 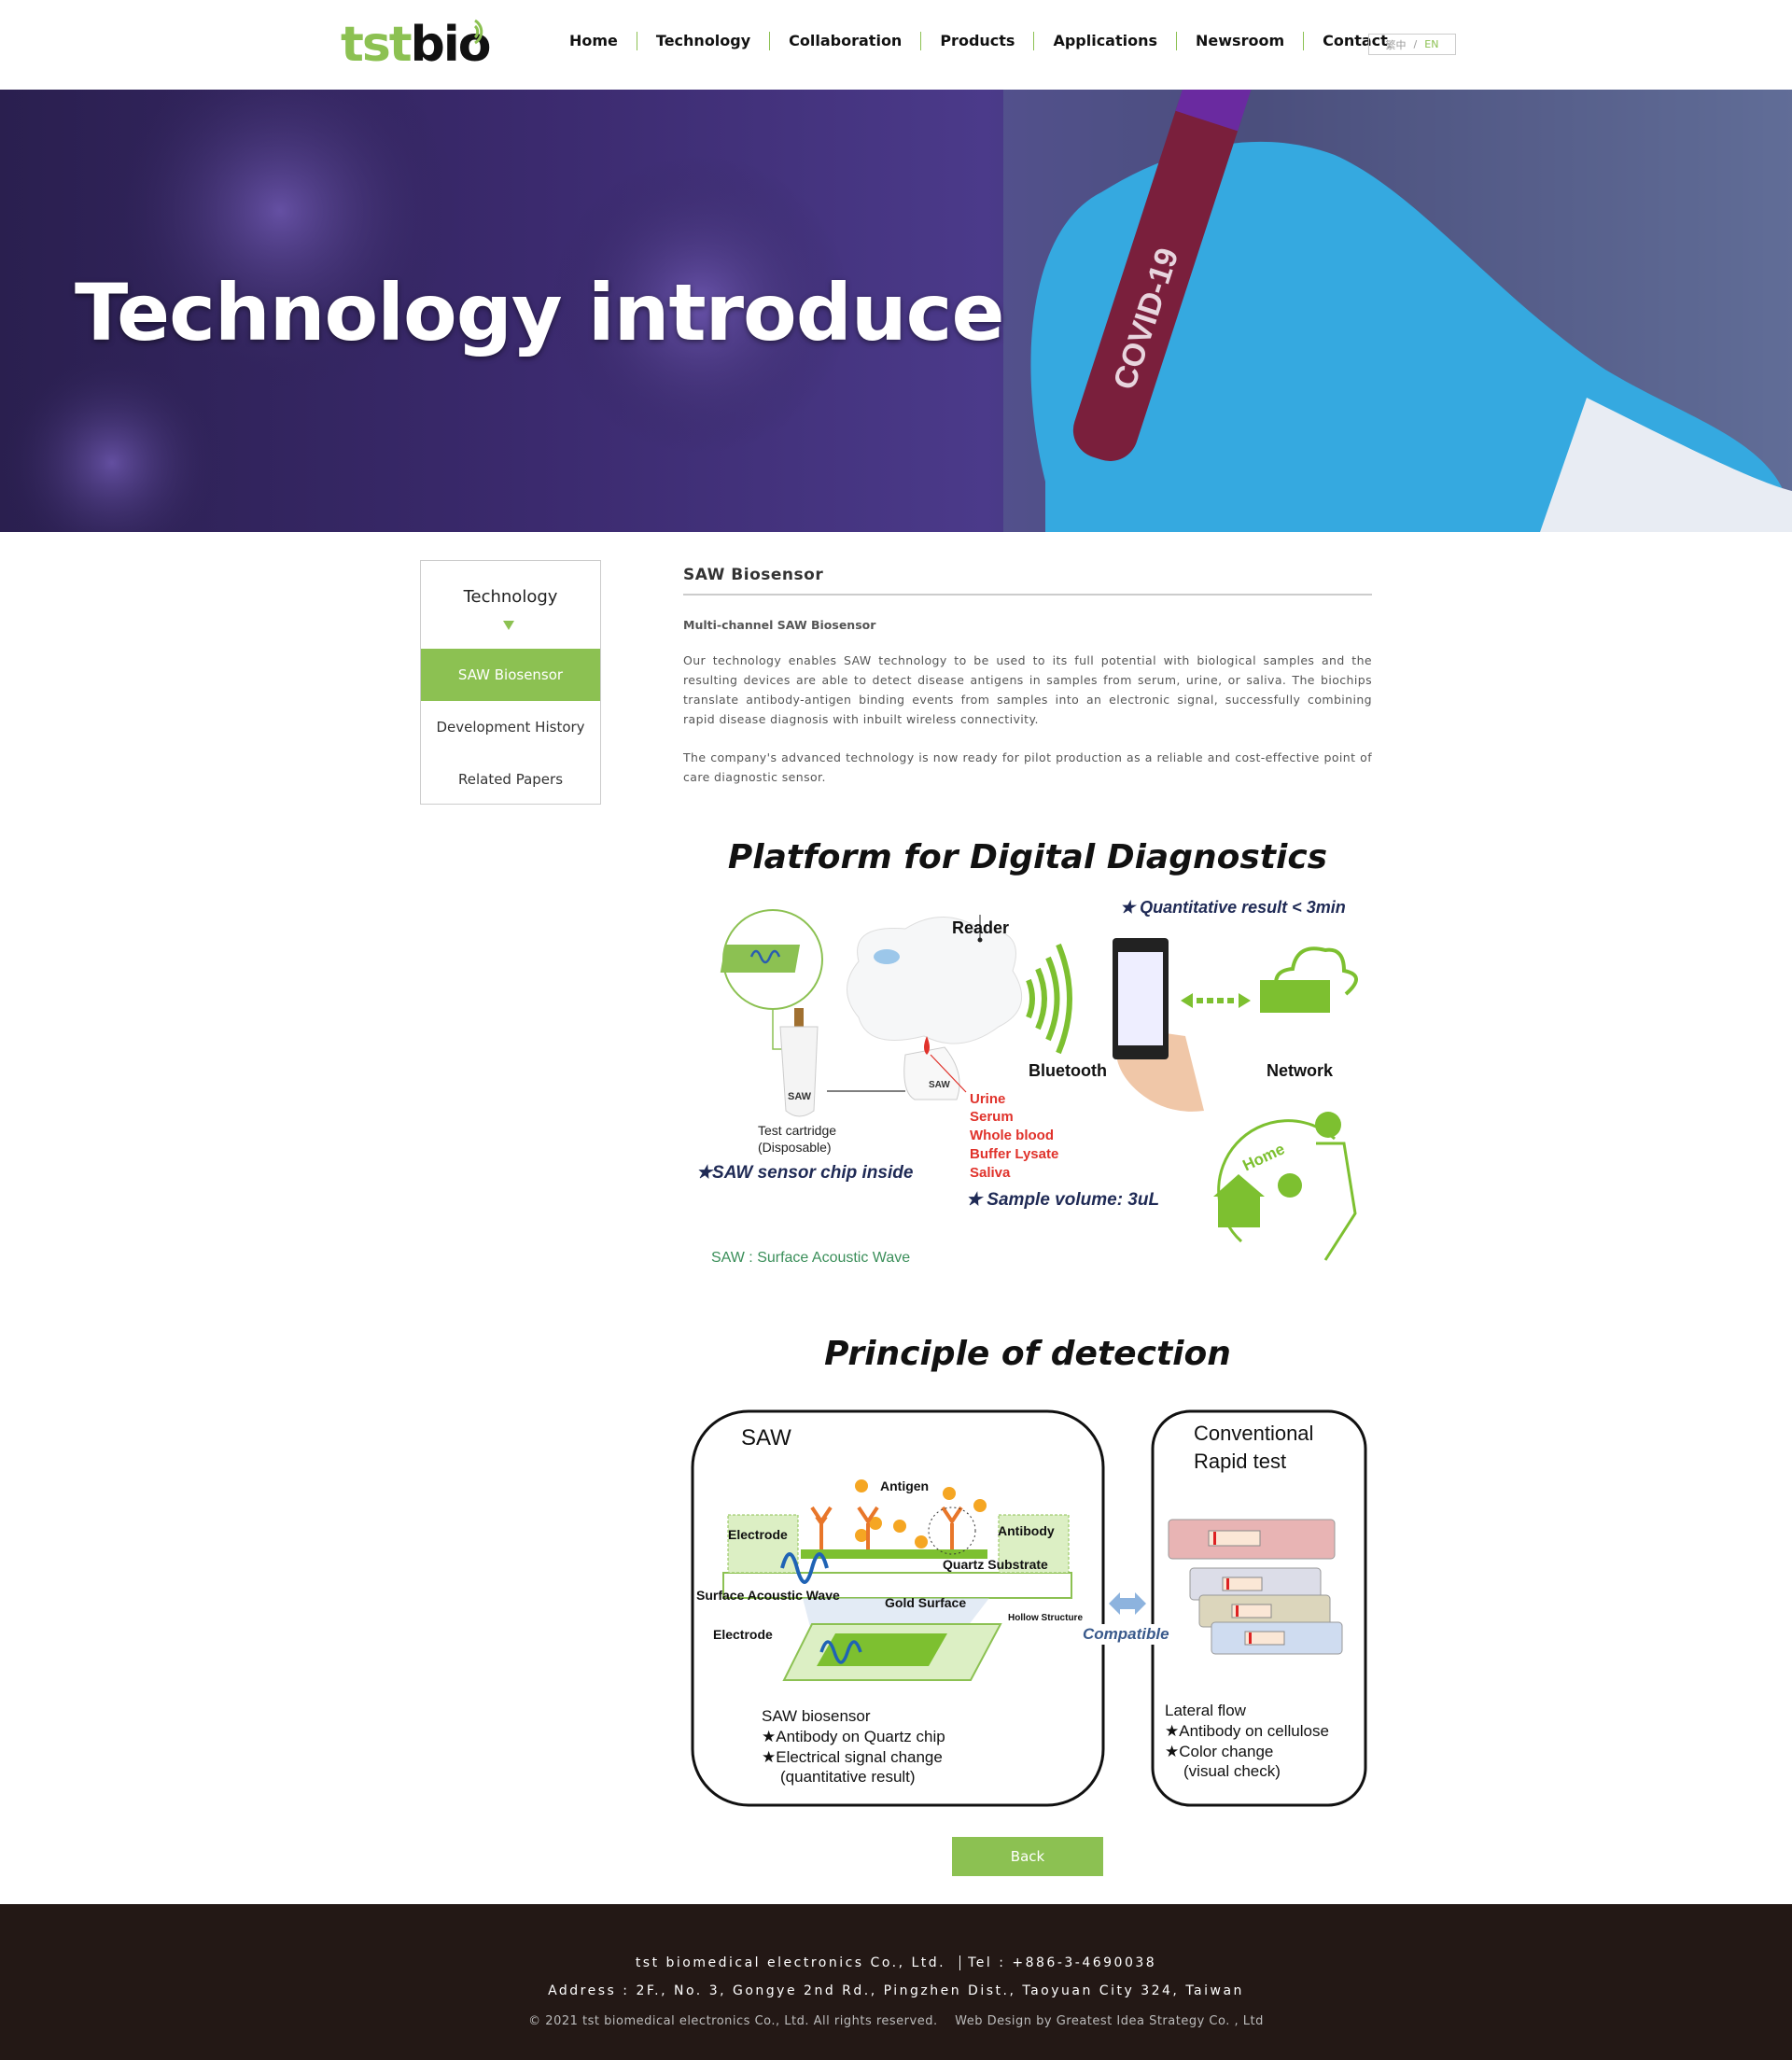 I want to click on lang-en: EN, so click(x=1431, y=44).